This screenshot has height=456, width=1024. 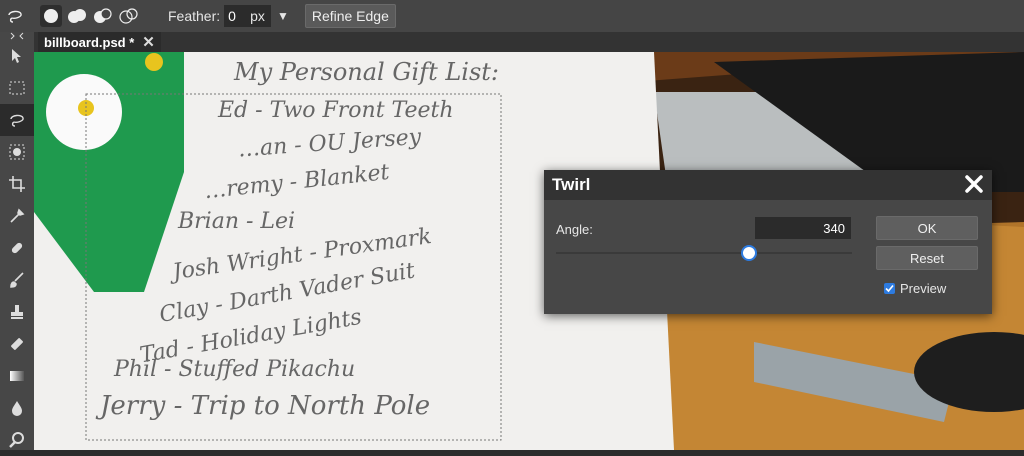 What do you see at coordinates (512, 16) in the screenshot?
I see `options-bar: Feather: px ▼ Refine Edge` at bounding box center [512, 16].